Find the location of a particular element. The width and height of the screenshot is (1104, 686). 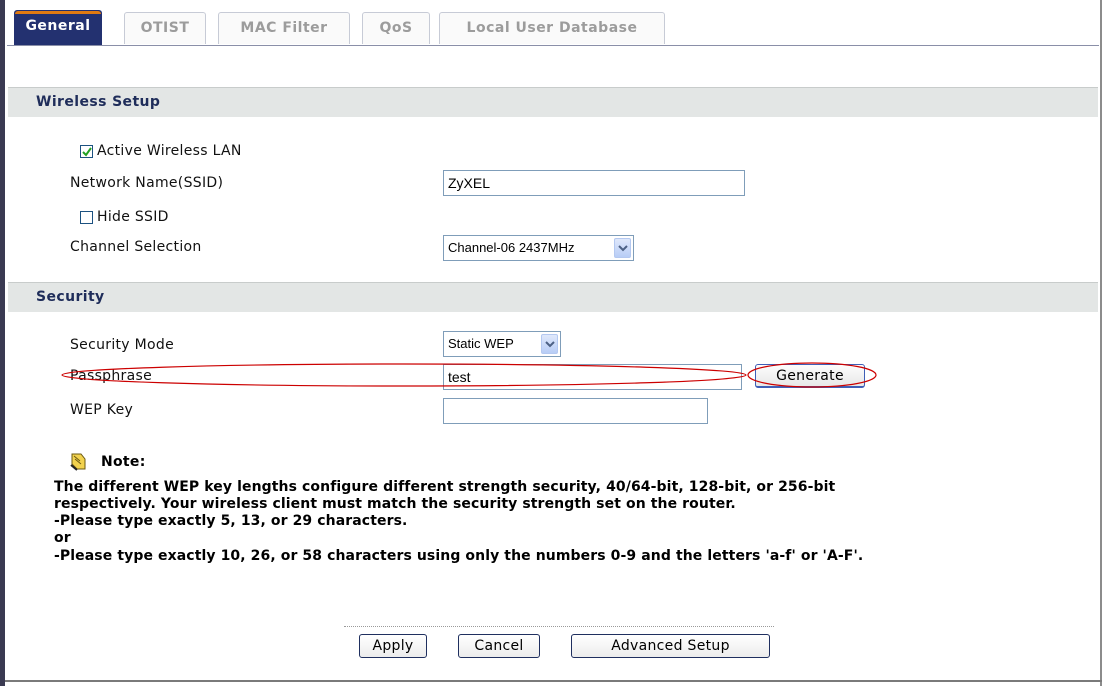

tab-otist: OTIST is located at coordinates (165, 28).